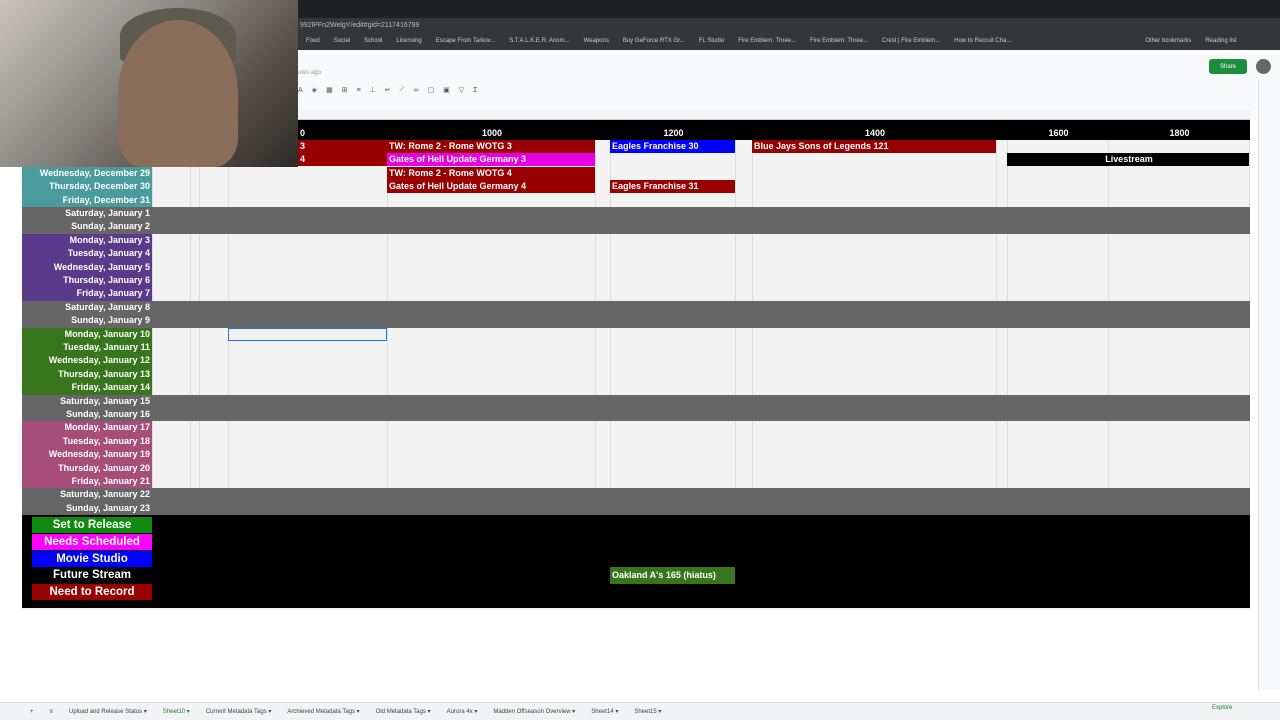 Image resolution: width=1280 pixels, height=720 pixels. I want to click on sheet-tab: Upload and Release Status ▾, so click(108, 711).